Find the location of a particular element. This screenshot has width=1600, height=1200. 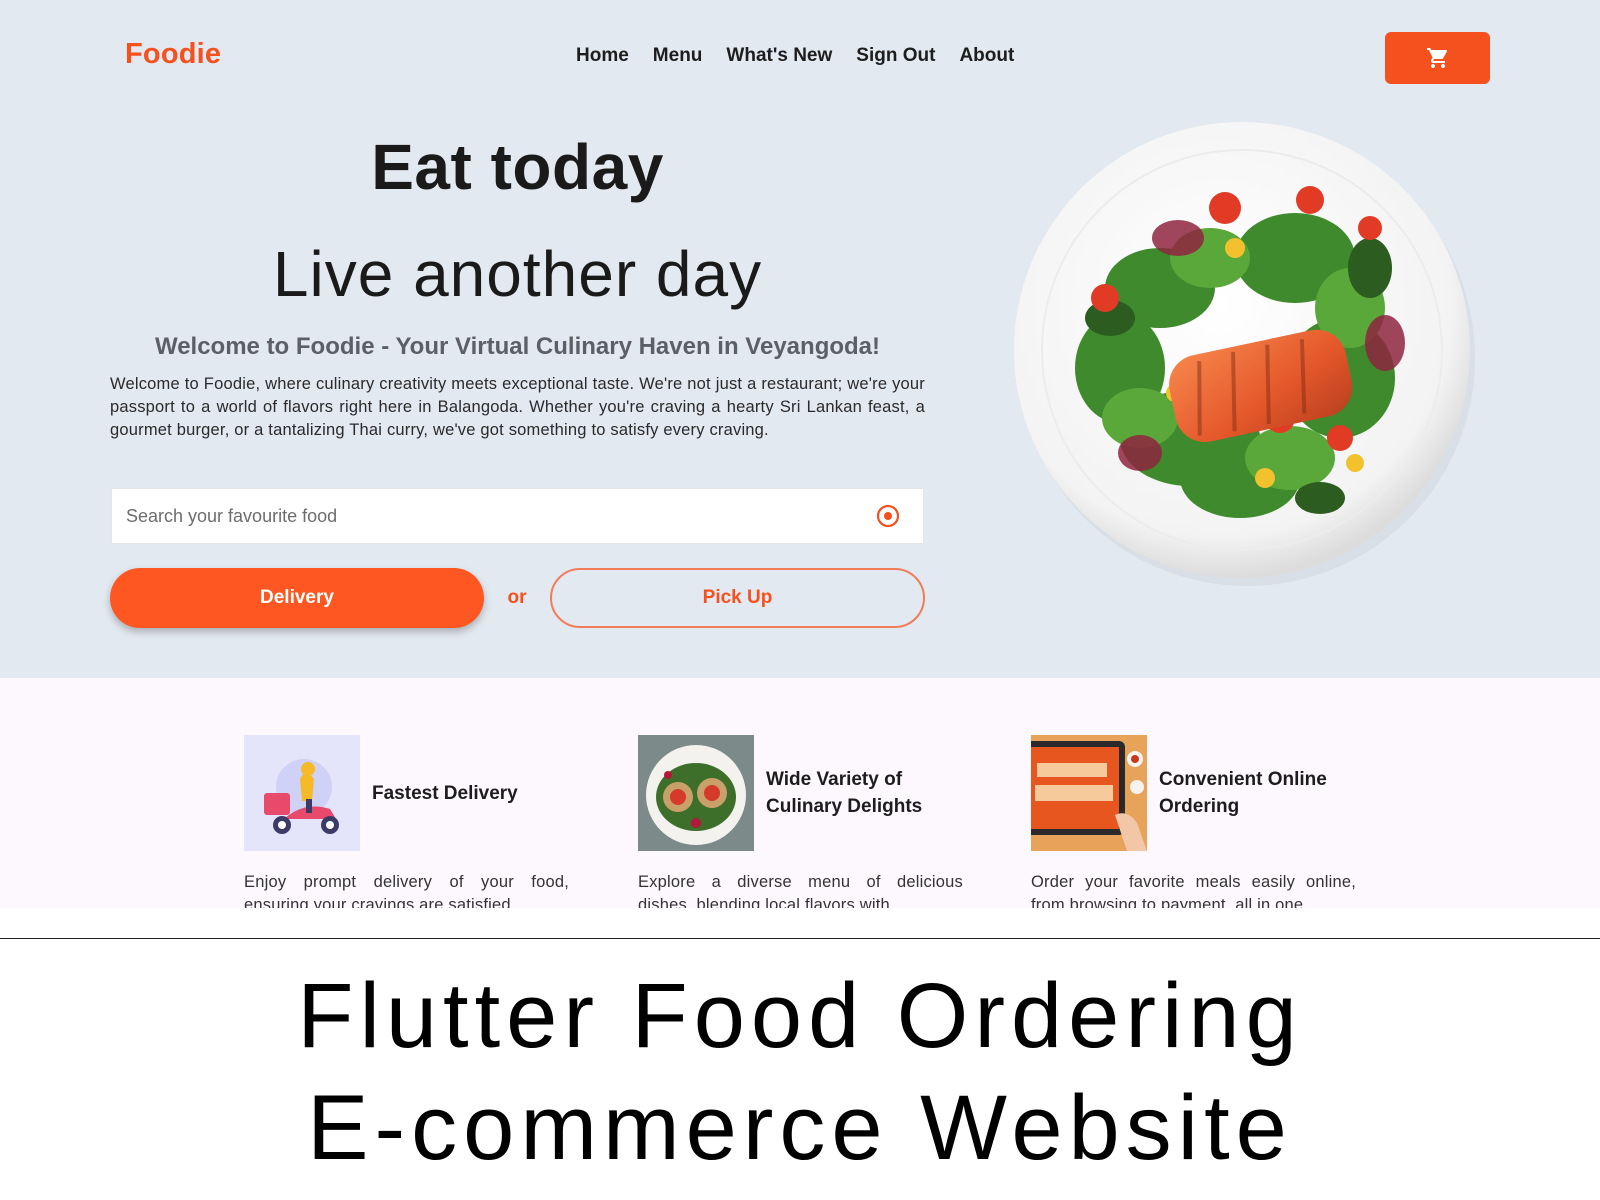

main-nav: Home Menu What's New Sign Out About is located at coordinates (795, 56).